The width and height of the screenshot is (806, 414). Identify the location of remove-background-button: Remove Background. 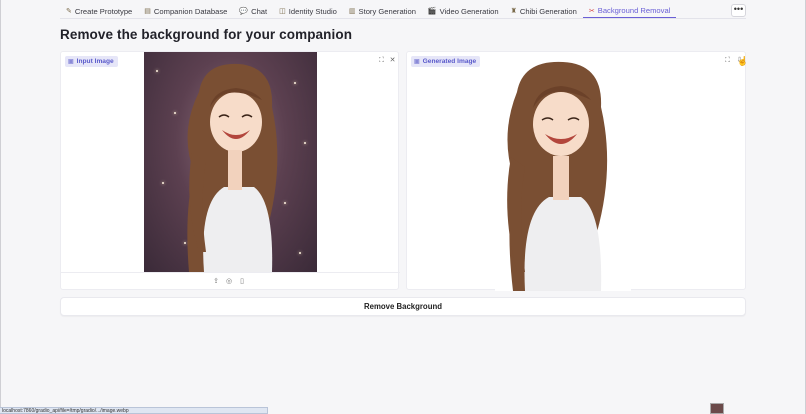
(403, 306).